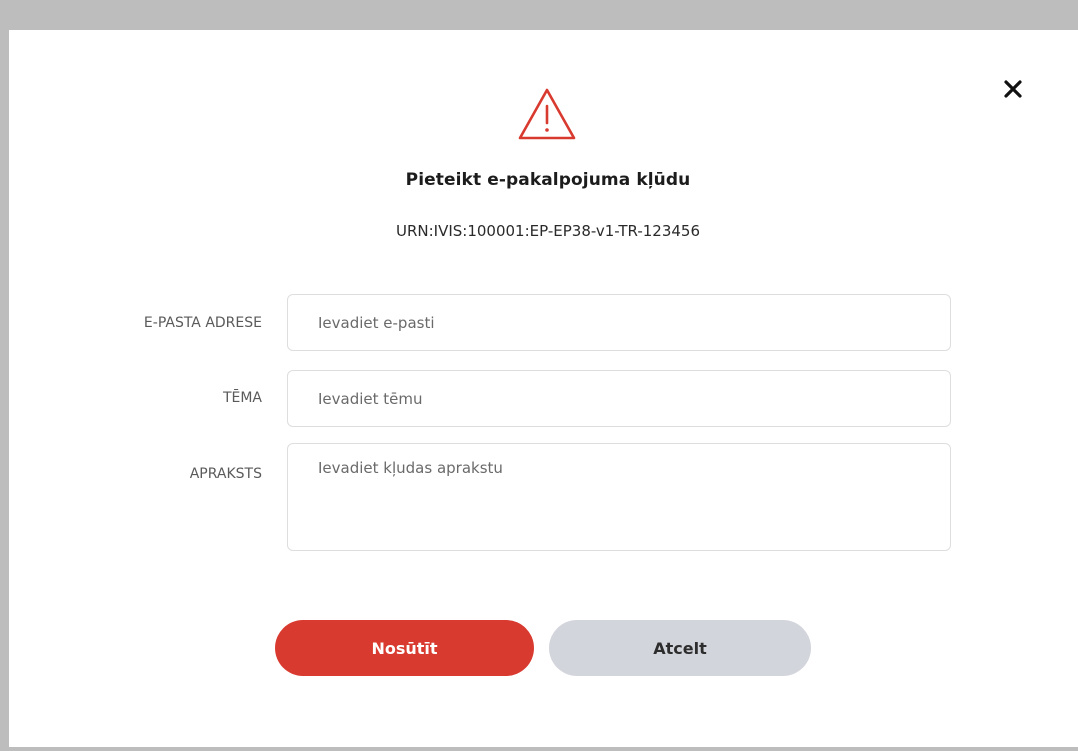 Image resolution: width=1078 pixels, height=751 pixels. I want to click on email-placeholder: Ievadiet e-pasti, so click(376, 322).